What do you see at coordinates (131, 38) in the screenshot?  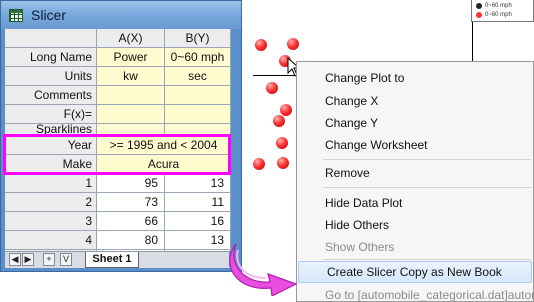 I see `column-header-a: A(X)` at bounding box center [131, 38].